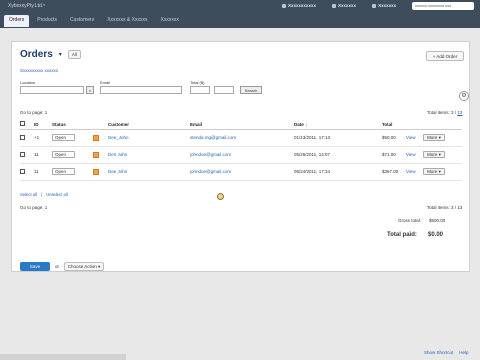 Image resolution: width=480 pixels, height=360 pixels. What do you see at coordinates (22, 124) in the screenshot?
I see `select-all-checkbox` at bounding box center [22, 124].